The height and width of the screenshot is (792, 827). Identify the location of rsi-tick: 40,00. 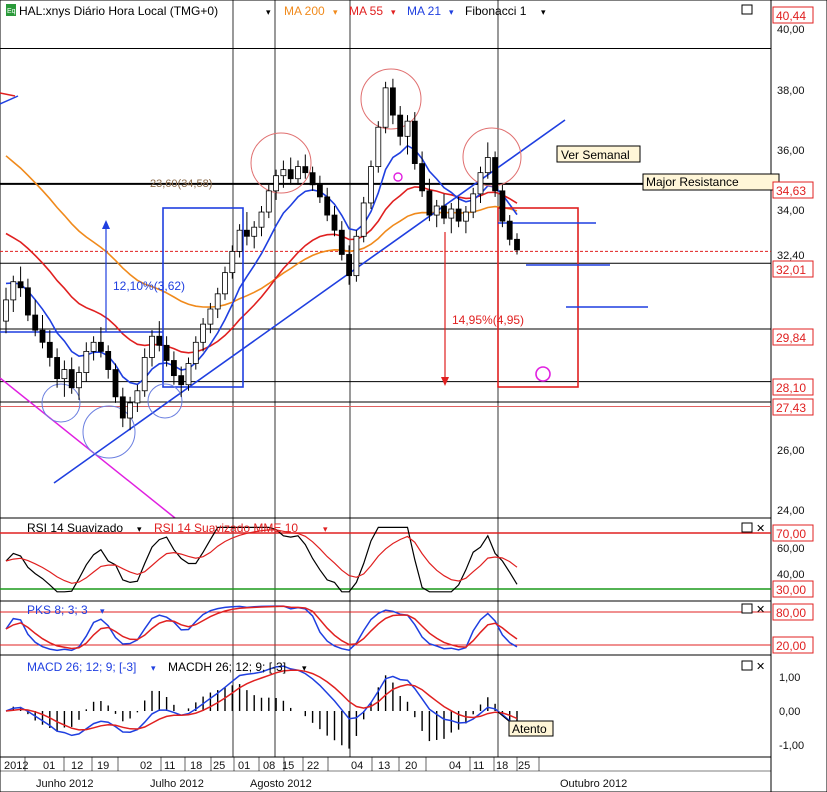
(791, 575).